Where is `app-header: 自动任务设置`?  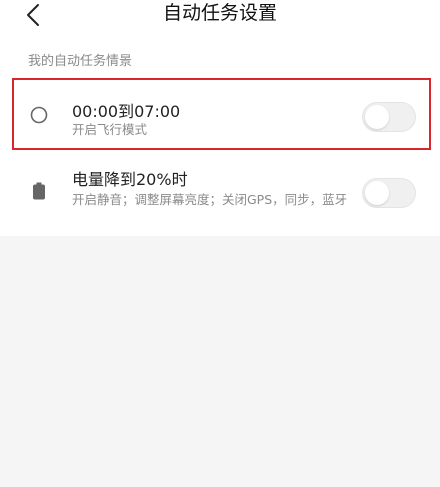 app-header: 自动任务设置 is located at coordinates (220, 18).